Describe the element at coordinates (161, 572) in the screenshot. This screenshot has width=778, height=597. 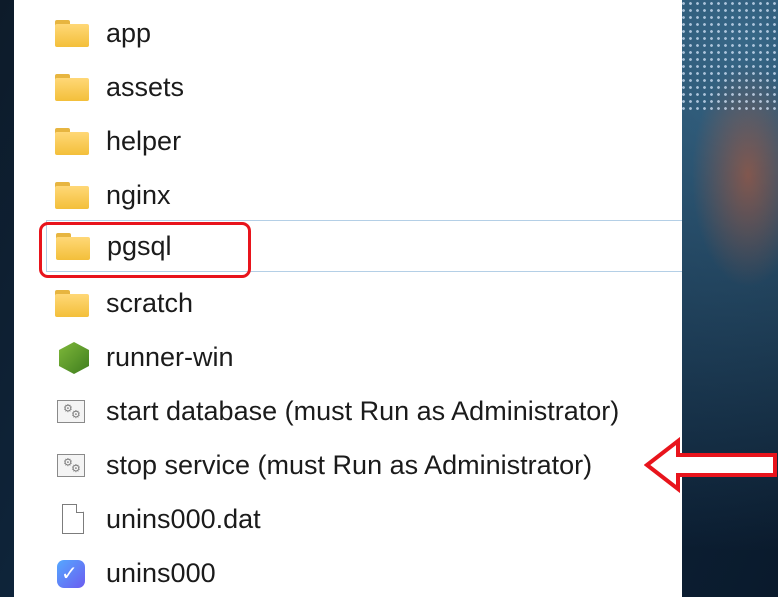
I see `file-item-label: unins000` at that location.